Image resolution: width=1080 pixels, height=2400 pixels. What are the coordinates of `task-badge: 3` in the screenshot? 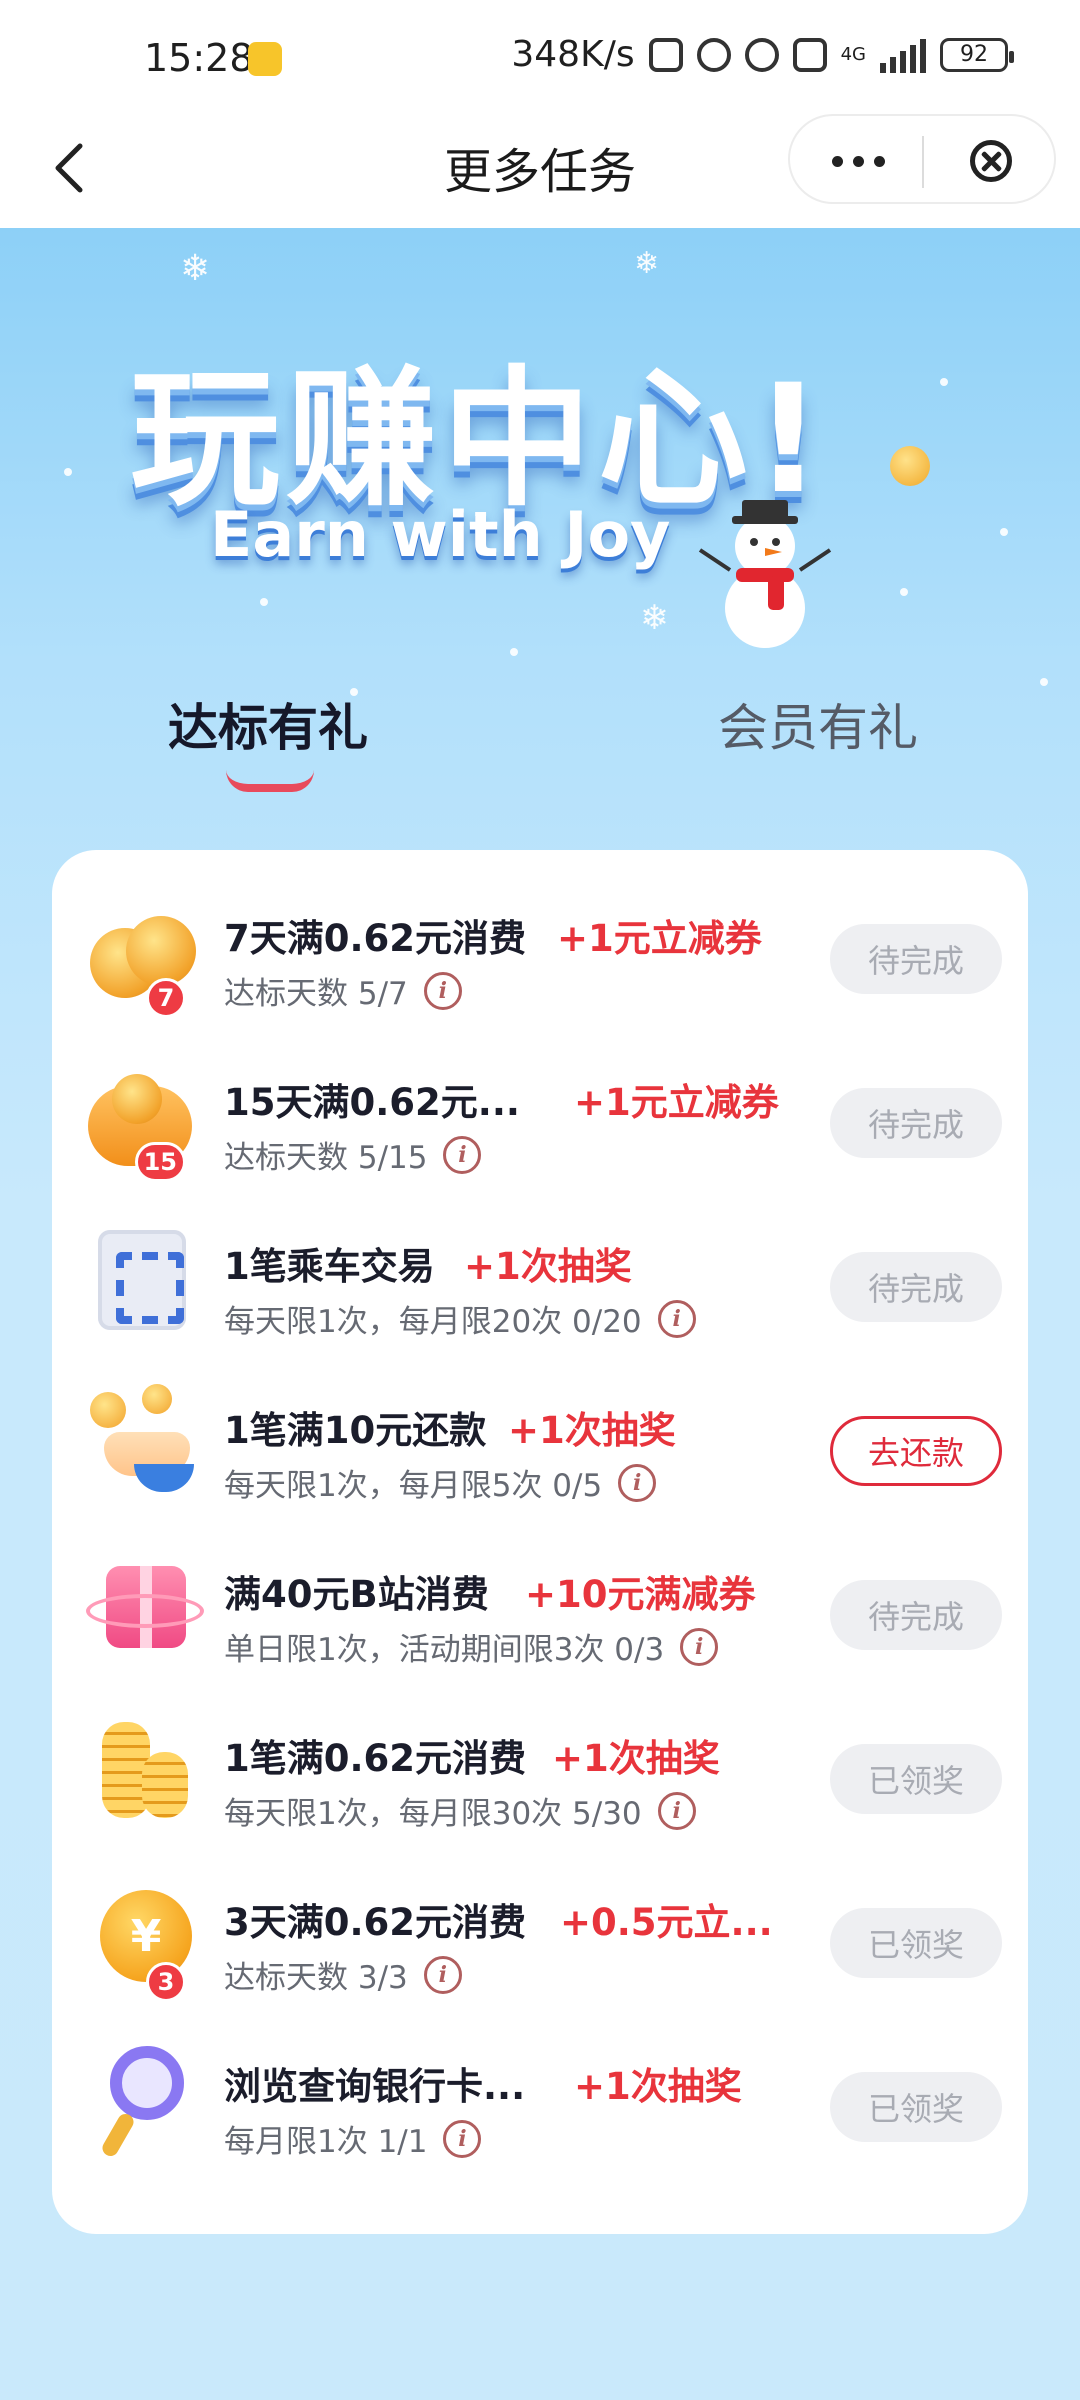 It's located at (166, 1982).